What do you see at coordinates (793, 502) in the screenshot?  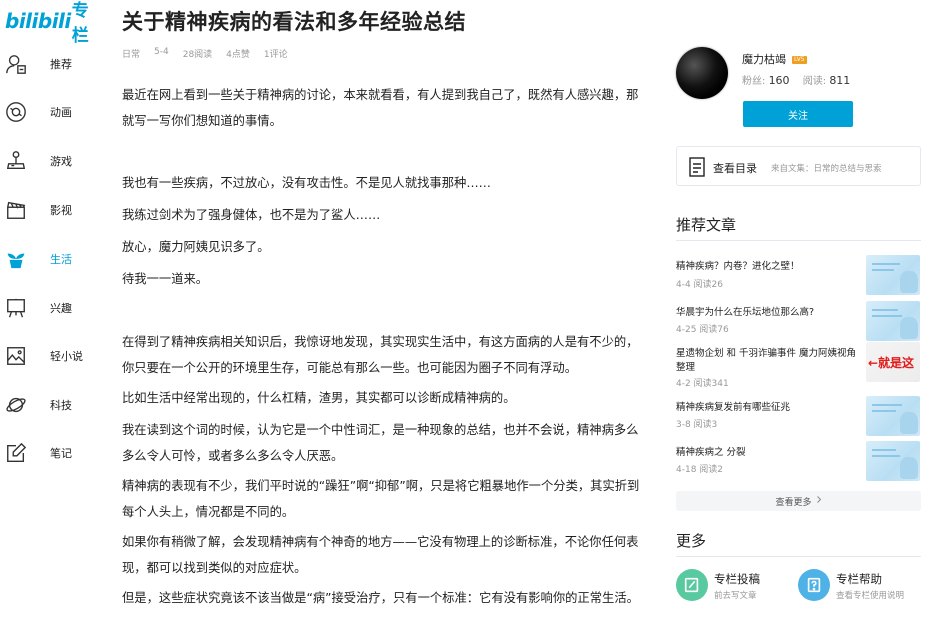 I see `view-more-label: 查看更多` at bounding box center [793, 502].